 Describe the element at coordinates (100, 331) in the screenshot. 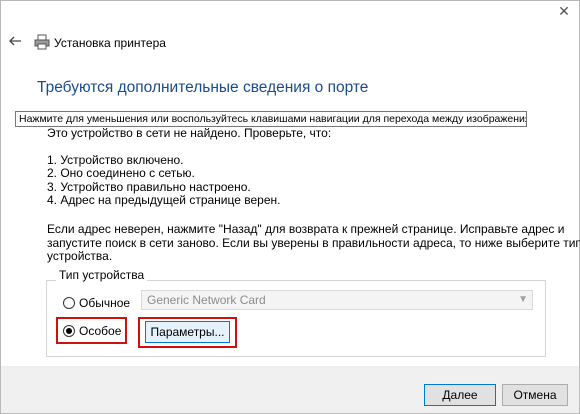

I see `custom-radio-label: Особое` at that location.